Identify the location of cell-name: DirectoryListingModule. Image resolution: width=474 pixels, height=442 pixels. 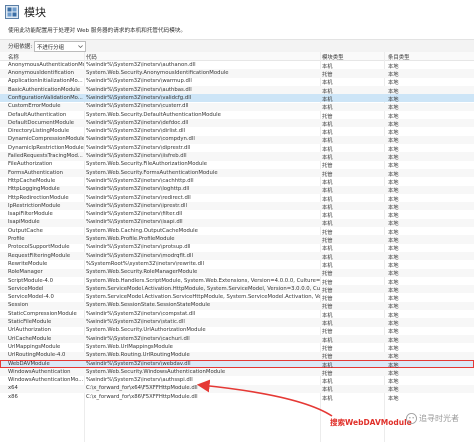
(39, 131).